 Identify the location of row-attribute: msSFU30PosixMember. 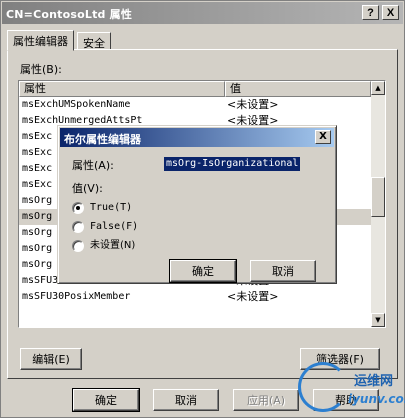
(76, 296).